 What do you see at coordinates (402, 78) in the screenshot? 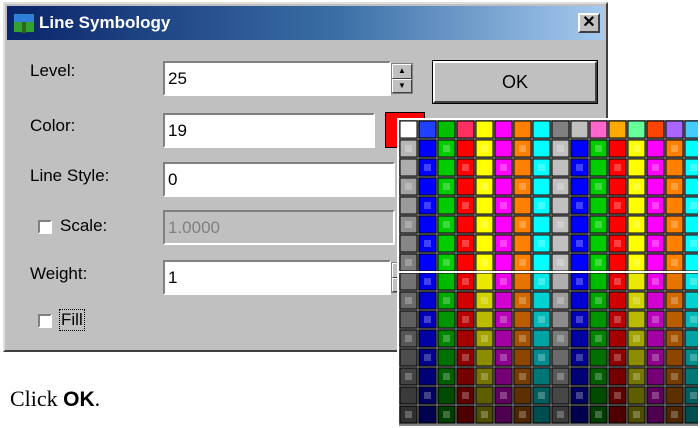
I see `level-spinner: ▲ ▼` at bounding box center [402, 78].